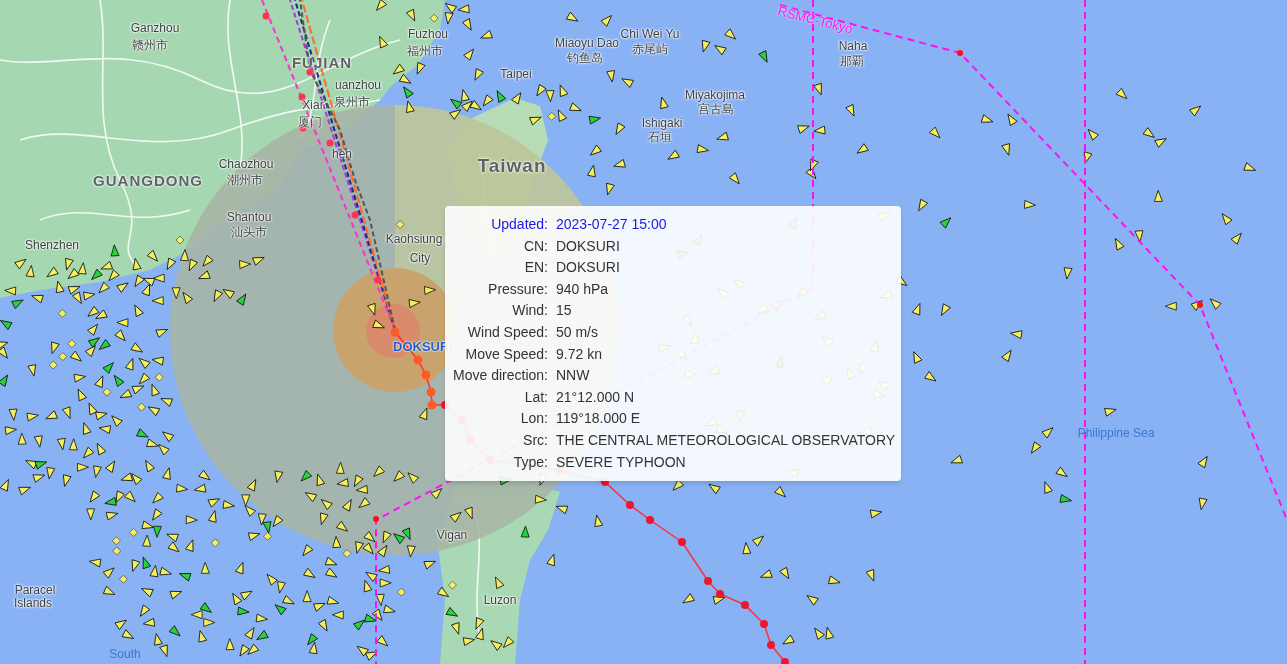 The image size is (1287, 664). Describe the element at coordinates (249, 232) in the screenshot. I see `place-label: 汕头市` at that location.